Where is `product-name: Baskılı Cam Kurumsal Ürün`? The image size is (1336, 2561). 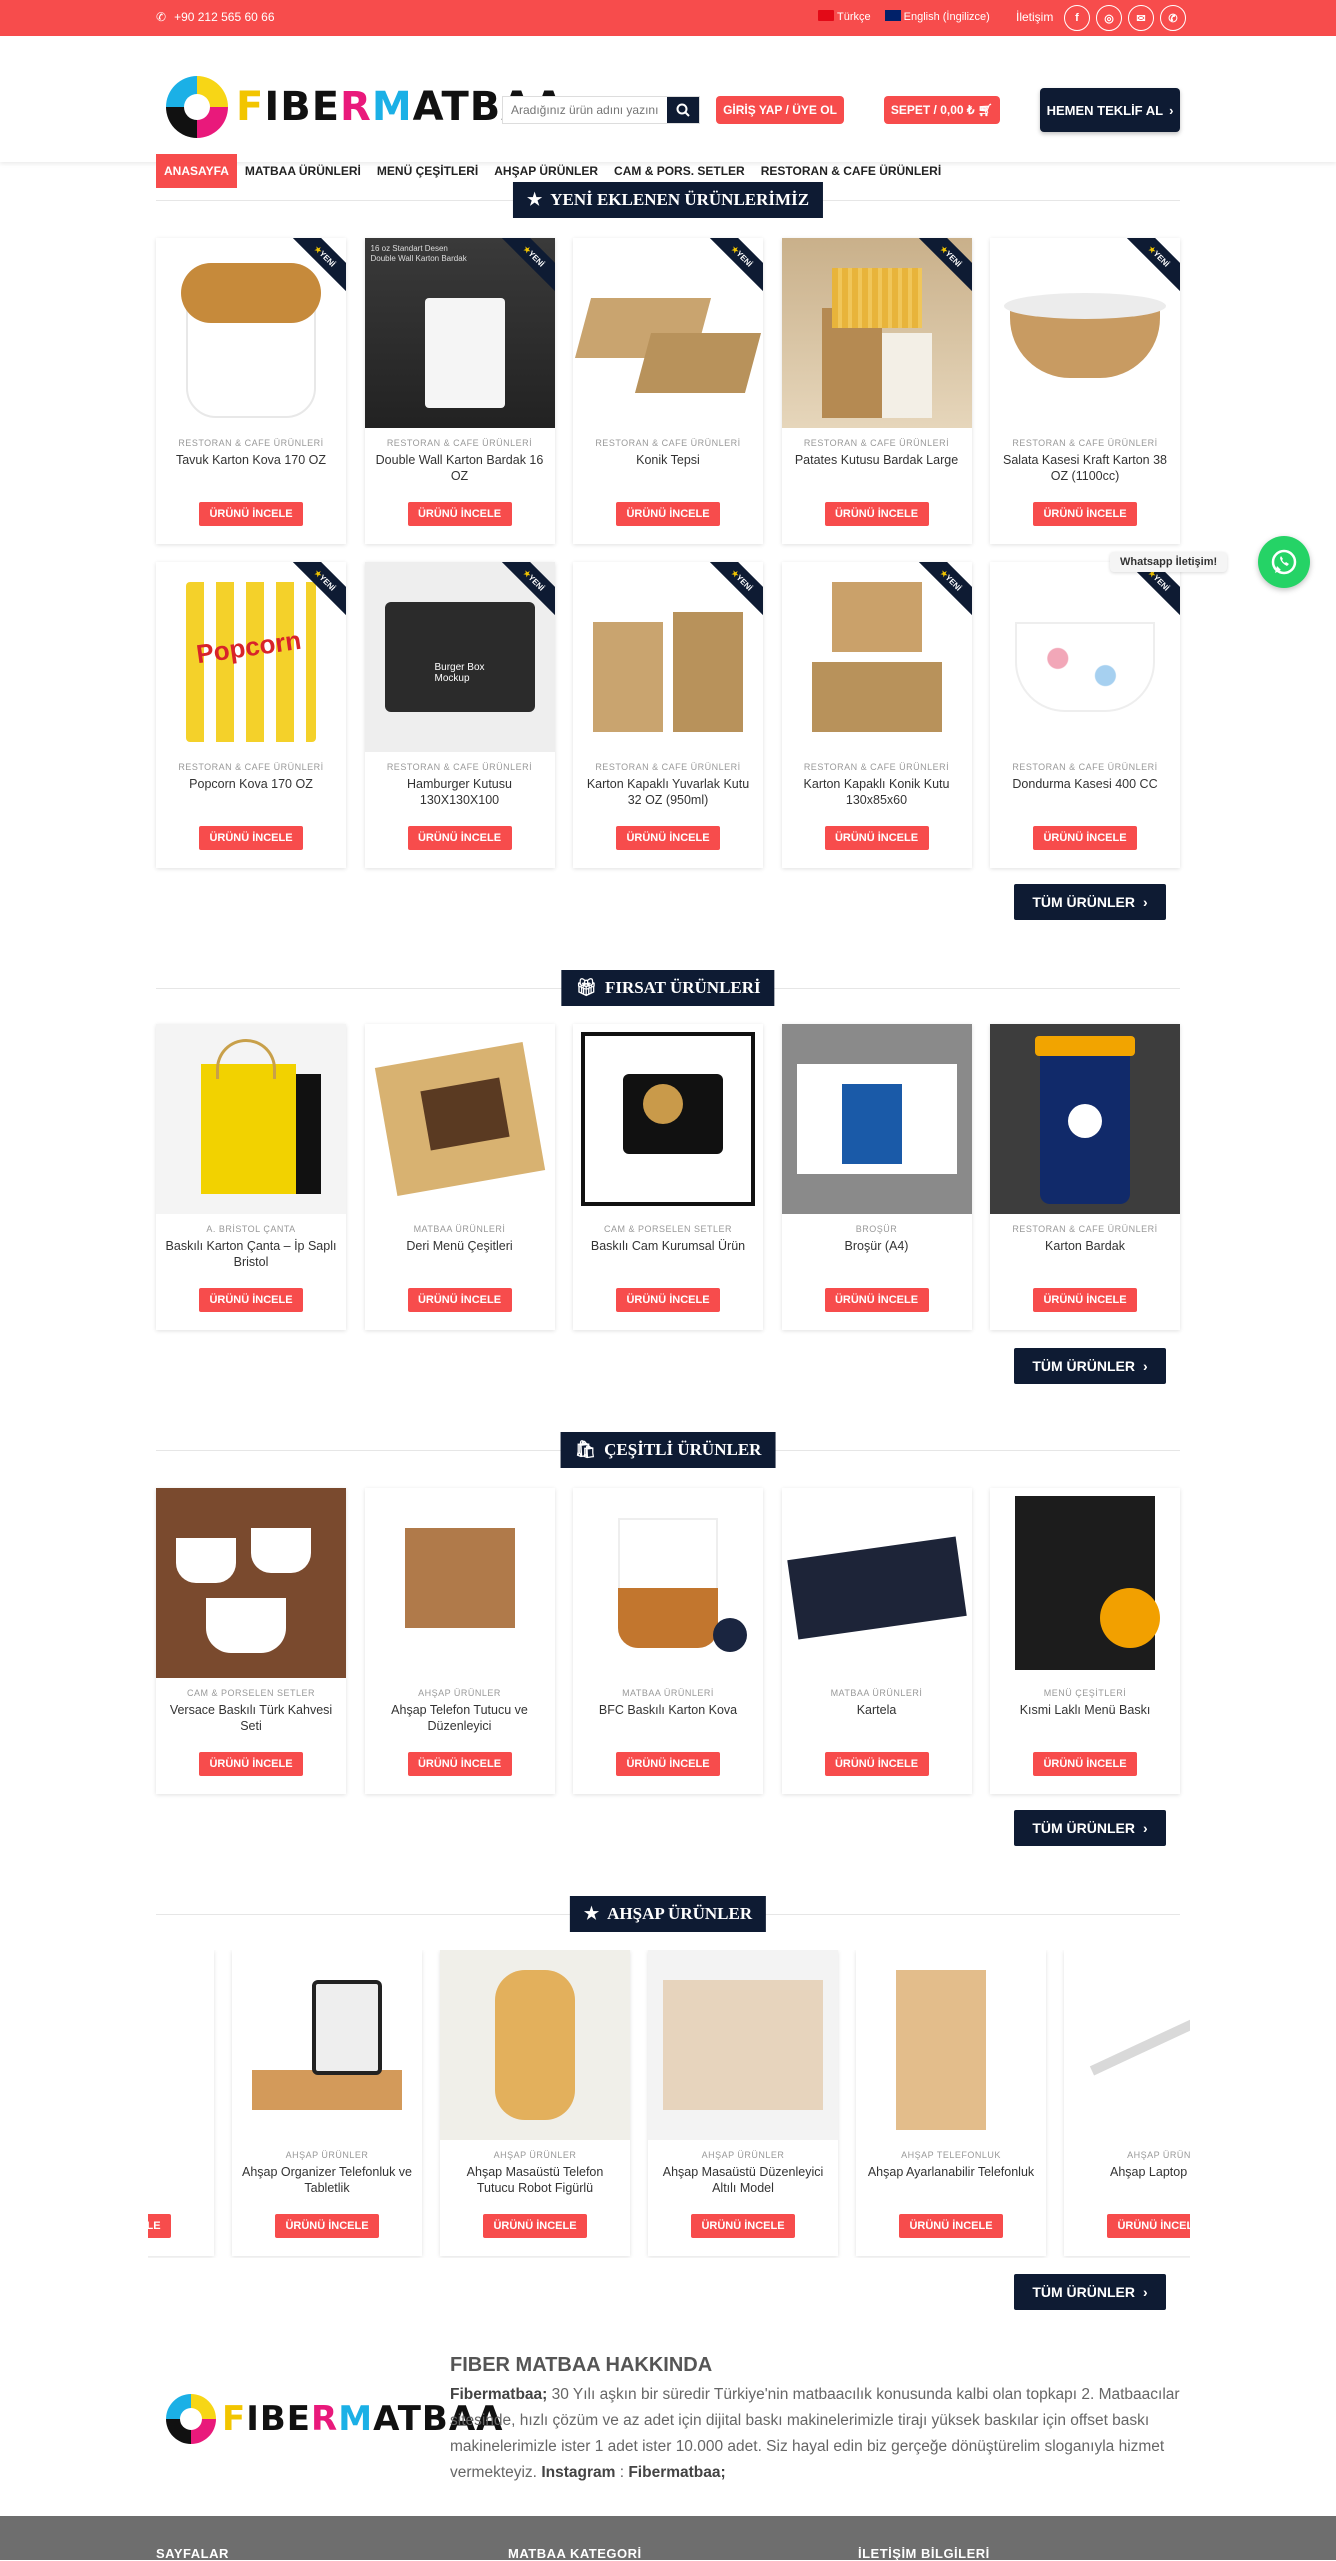 product-name: Baskılı Cam Kurumsal Ürün is located at coordinates (668, 1255).